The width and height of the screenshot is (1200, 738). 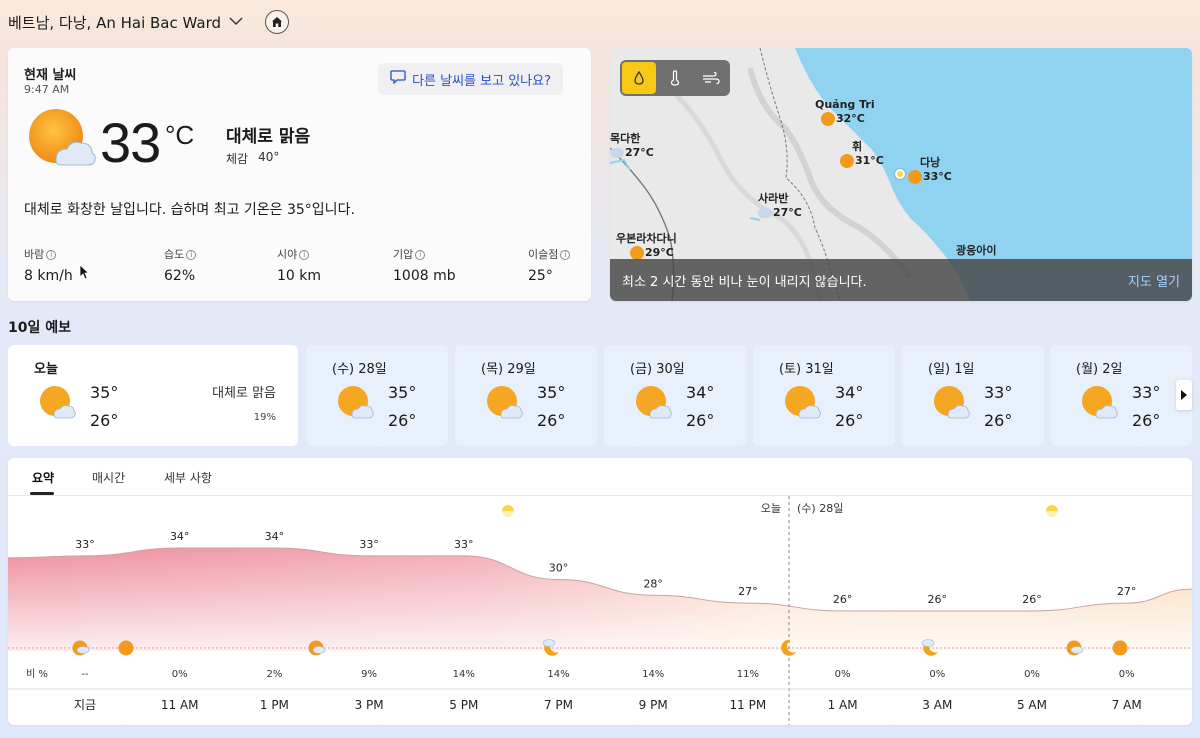 What do you see at coordinates (850, 118) in the screenshot?
I see `map-city-temp: 32°C` at bounding box center [850, 118].